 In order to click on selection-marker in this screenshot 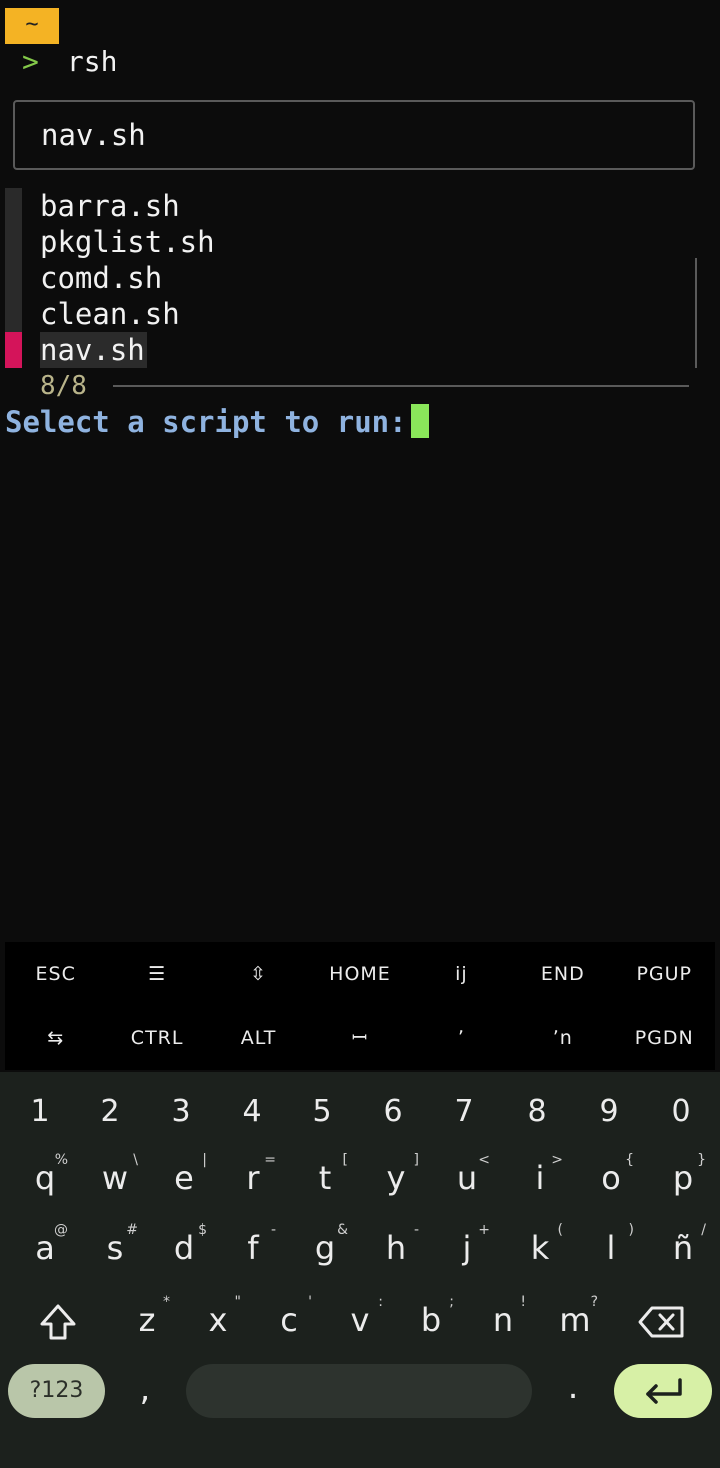, I will do `click(13, 350)`.